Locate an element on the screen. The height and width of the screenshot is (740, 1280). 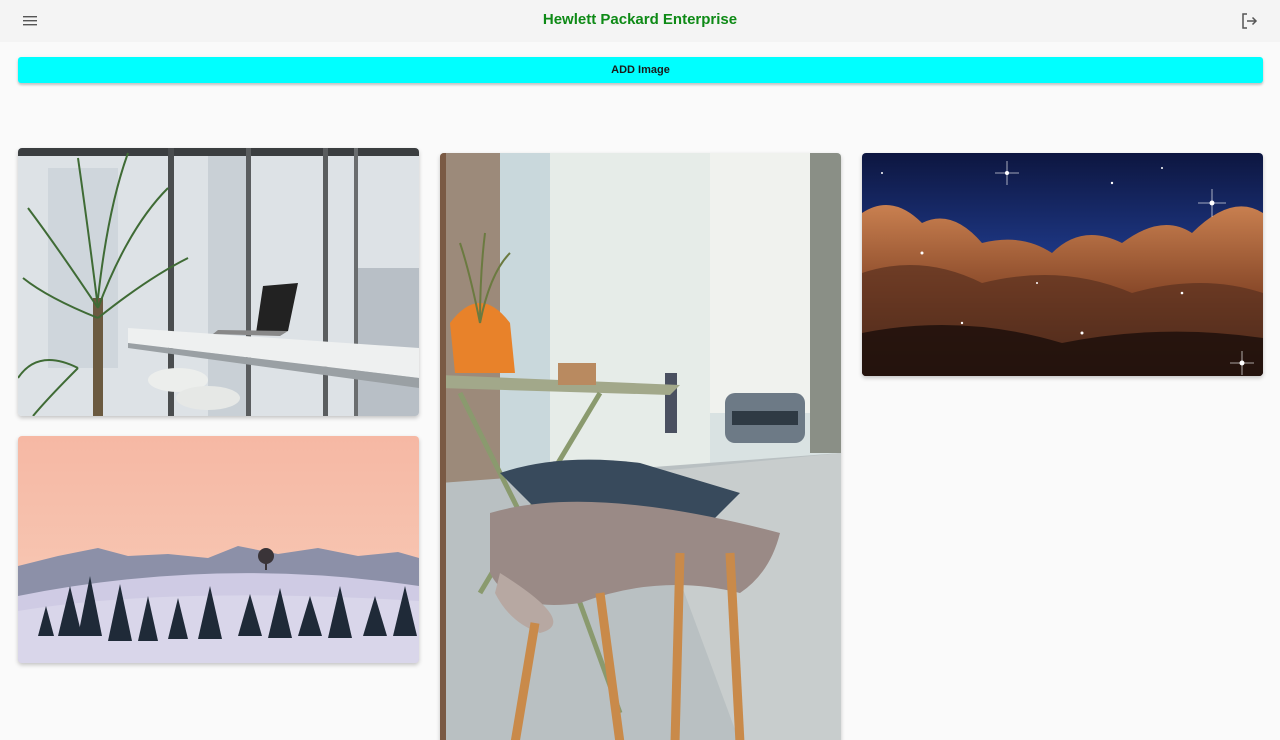
app-title: Hewlett Packard Enterprise is located at coordinates (640, 19).